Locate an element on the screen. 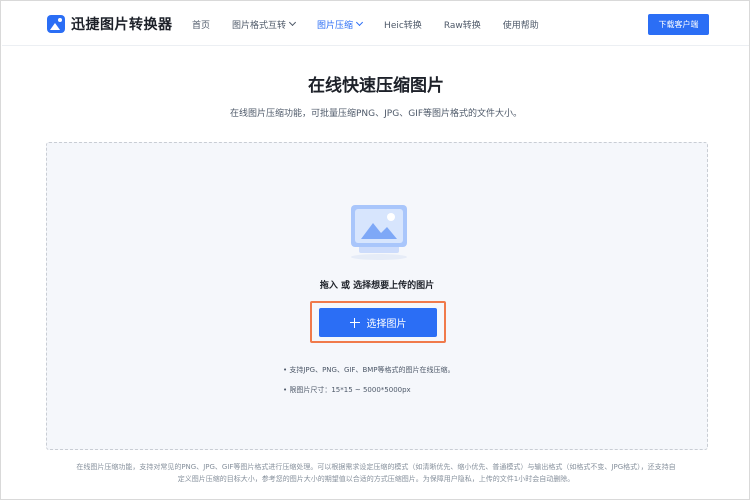 The width and height of the screenshot is (750, 500). main-nav: 首页 图片格式互转 图片压缩 Heic转换 Raw转换 使用帮助 is located at coordinates (376, 24).